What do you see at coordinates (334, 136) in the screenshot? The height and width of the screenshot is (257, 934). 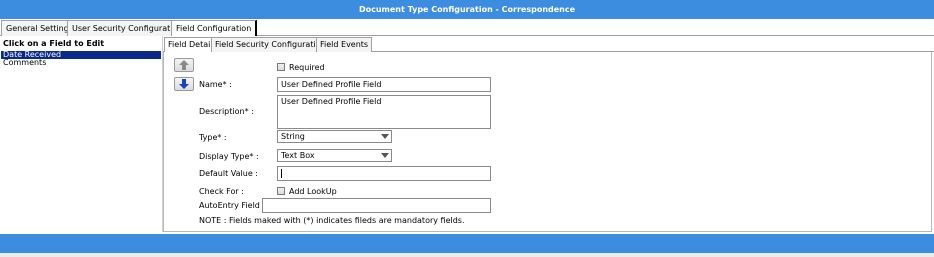 I see `type-select: String` at bounding box center [334, 136].